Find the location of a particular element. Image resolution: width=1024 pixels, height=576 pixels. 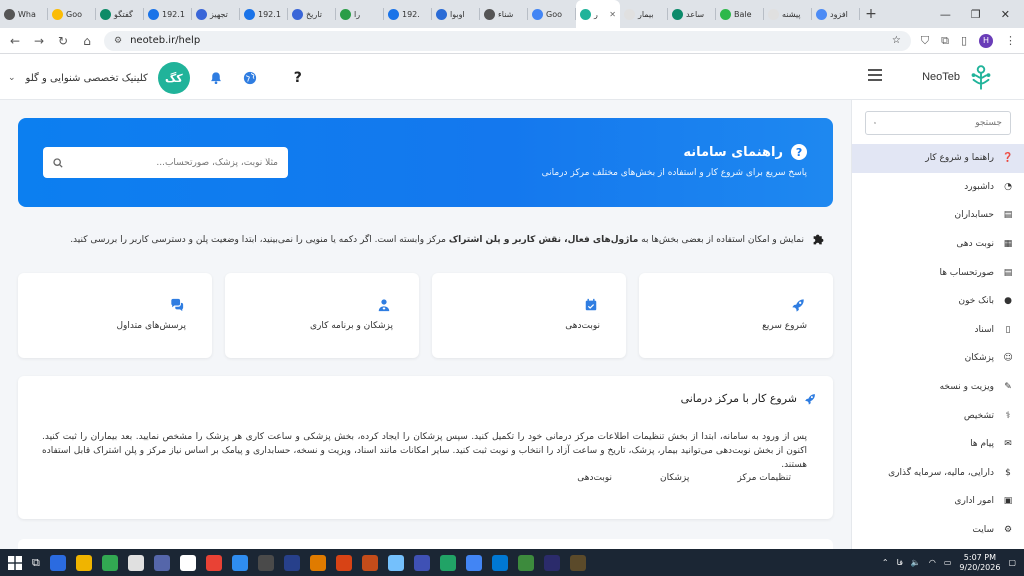

sidebar-item: ❓ راهنما و شروع کار is located at coordinates (938, 158).